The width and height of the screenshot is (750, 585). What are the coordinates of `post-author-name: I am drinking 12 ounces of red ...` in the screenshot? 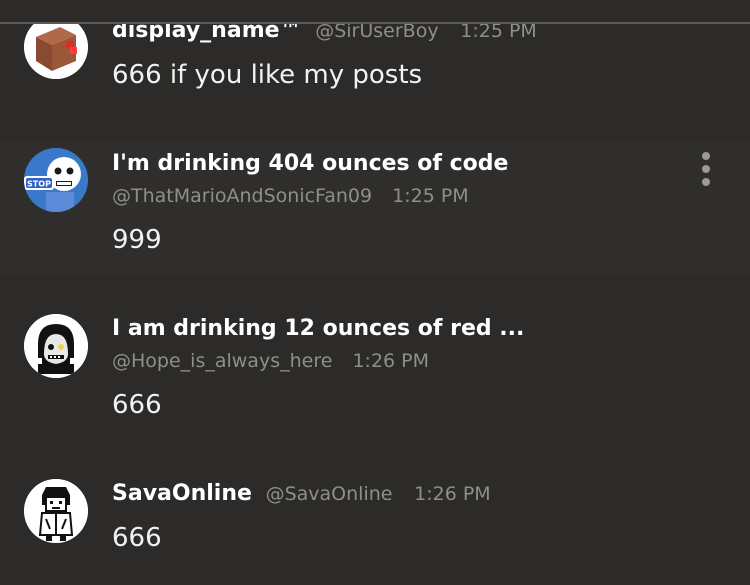 It's located at (318, 328).